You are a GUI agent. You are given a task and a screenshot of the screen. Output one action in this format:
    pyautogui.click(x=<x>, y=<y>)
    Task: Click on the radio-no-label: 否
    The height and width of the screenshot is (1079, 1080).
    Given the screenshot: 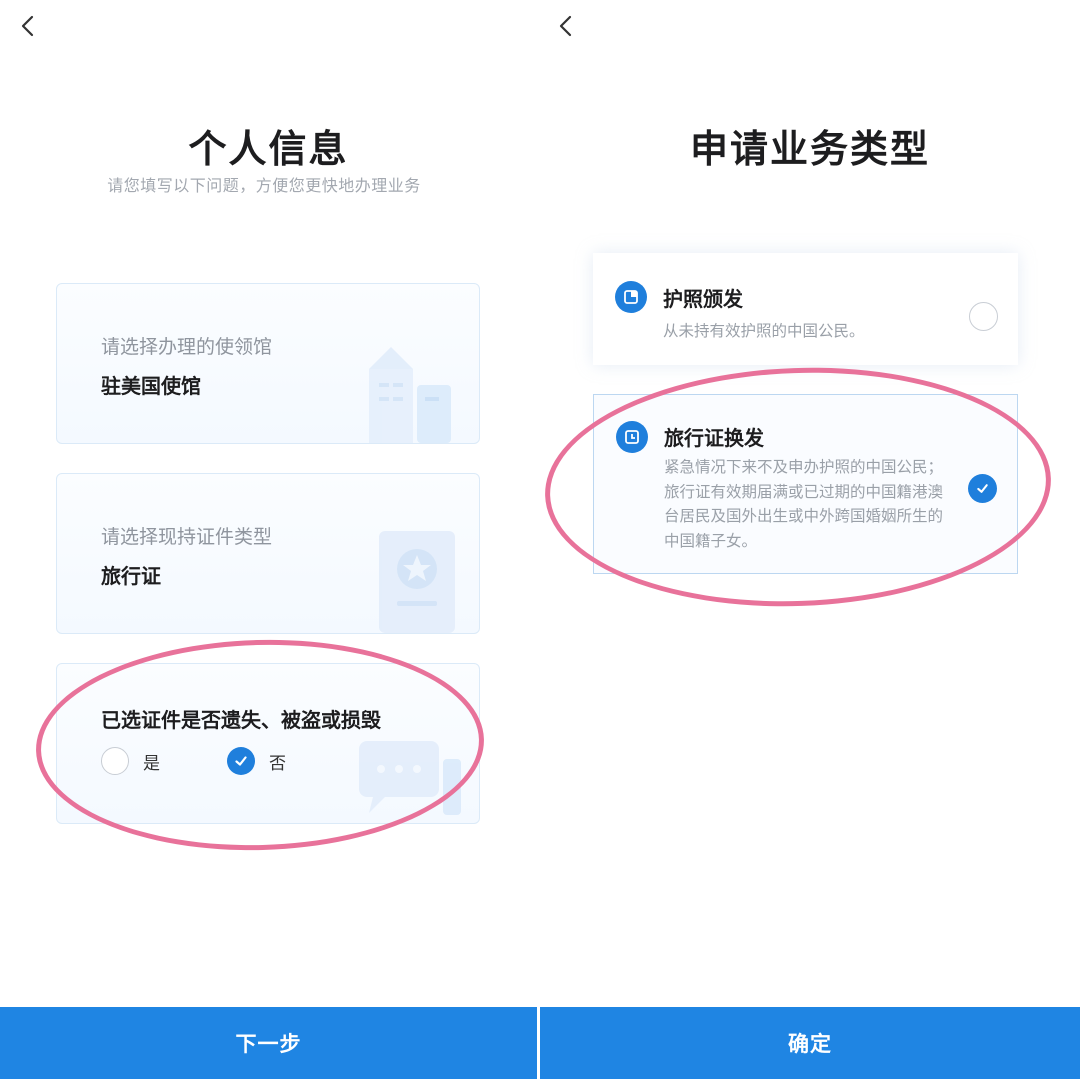 What is the action you would take?
    pyautogui.click(x=277, y=763)
    